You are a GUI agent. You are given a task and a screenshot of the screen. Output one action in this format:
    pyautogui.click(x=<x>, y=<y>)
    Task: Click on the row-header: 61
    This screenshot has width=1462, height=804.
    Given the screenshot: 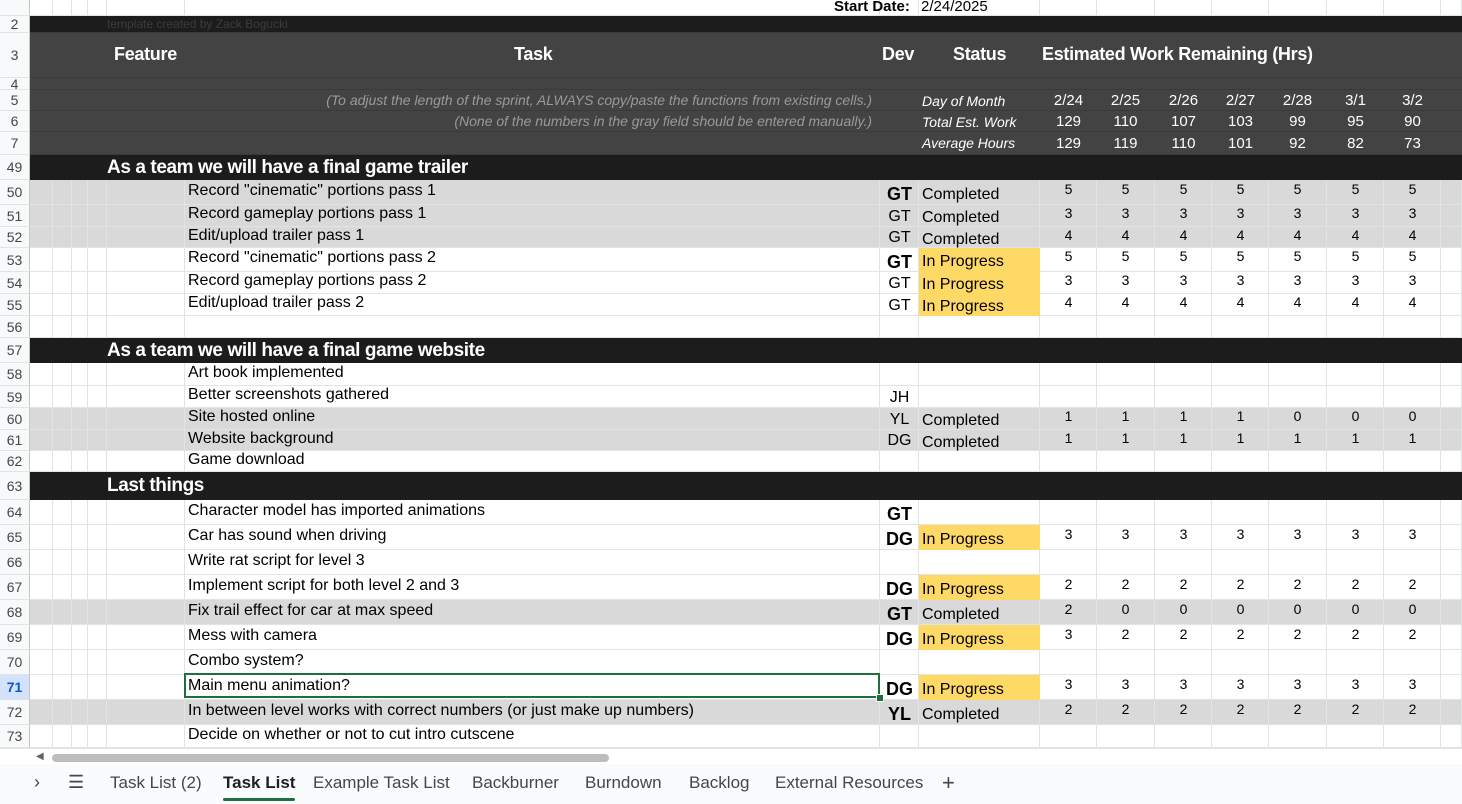 What is the action you would take?
    pyautogui.click(x=15, y=440)
    